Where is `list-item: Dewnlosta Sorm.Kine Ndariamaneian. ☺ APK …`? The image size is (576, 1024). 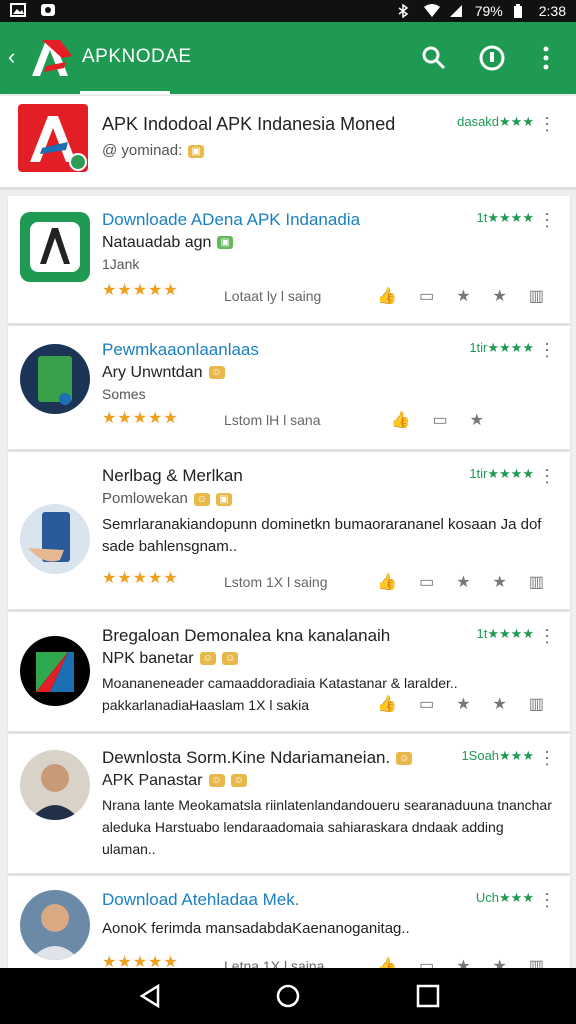 list-item: Dewnlosta Sorm.Kine Ndariamaneian. ☺ APK … is located at coordinates (289, 804).